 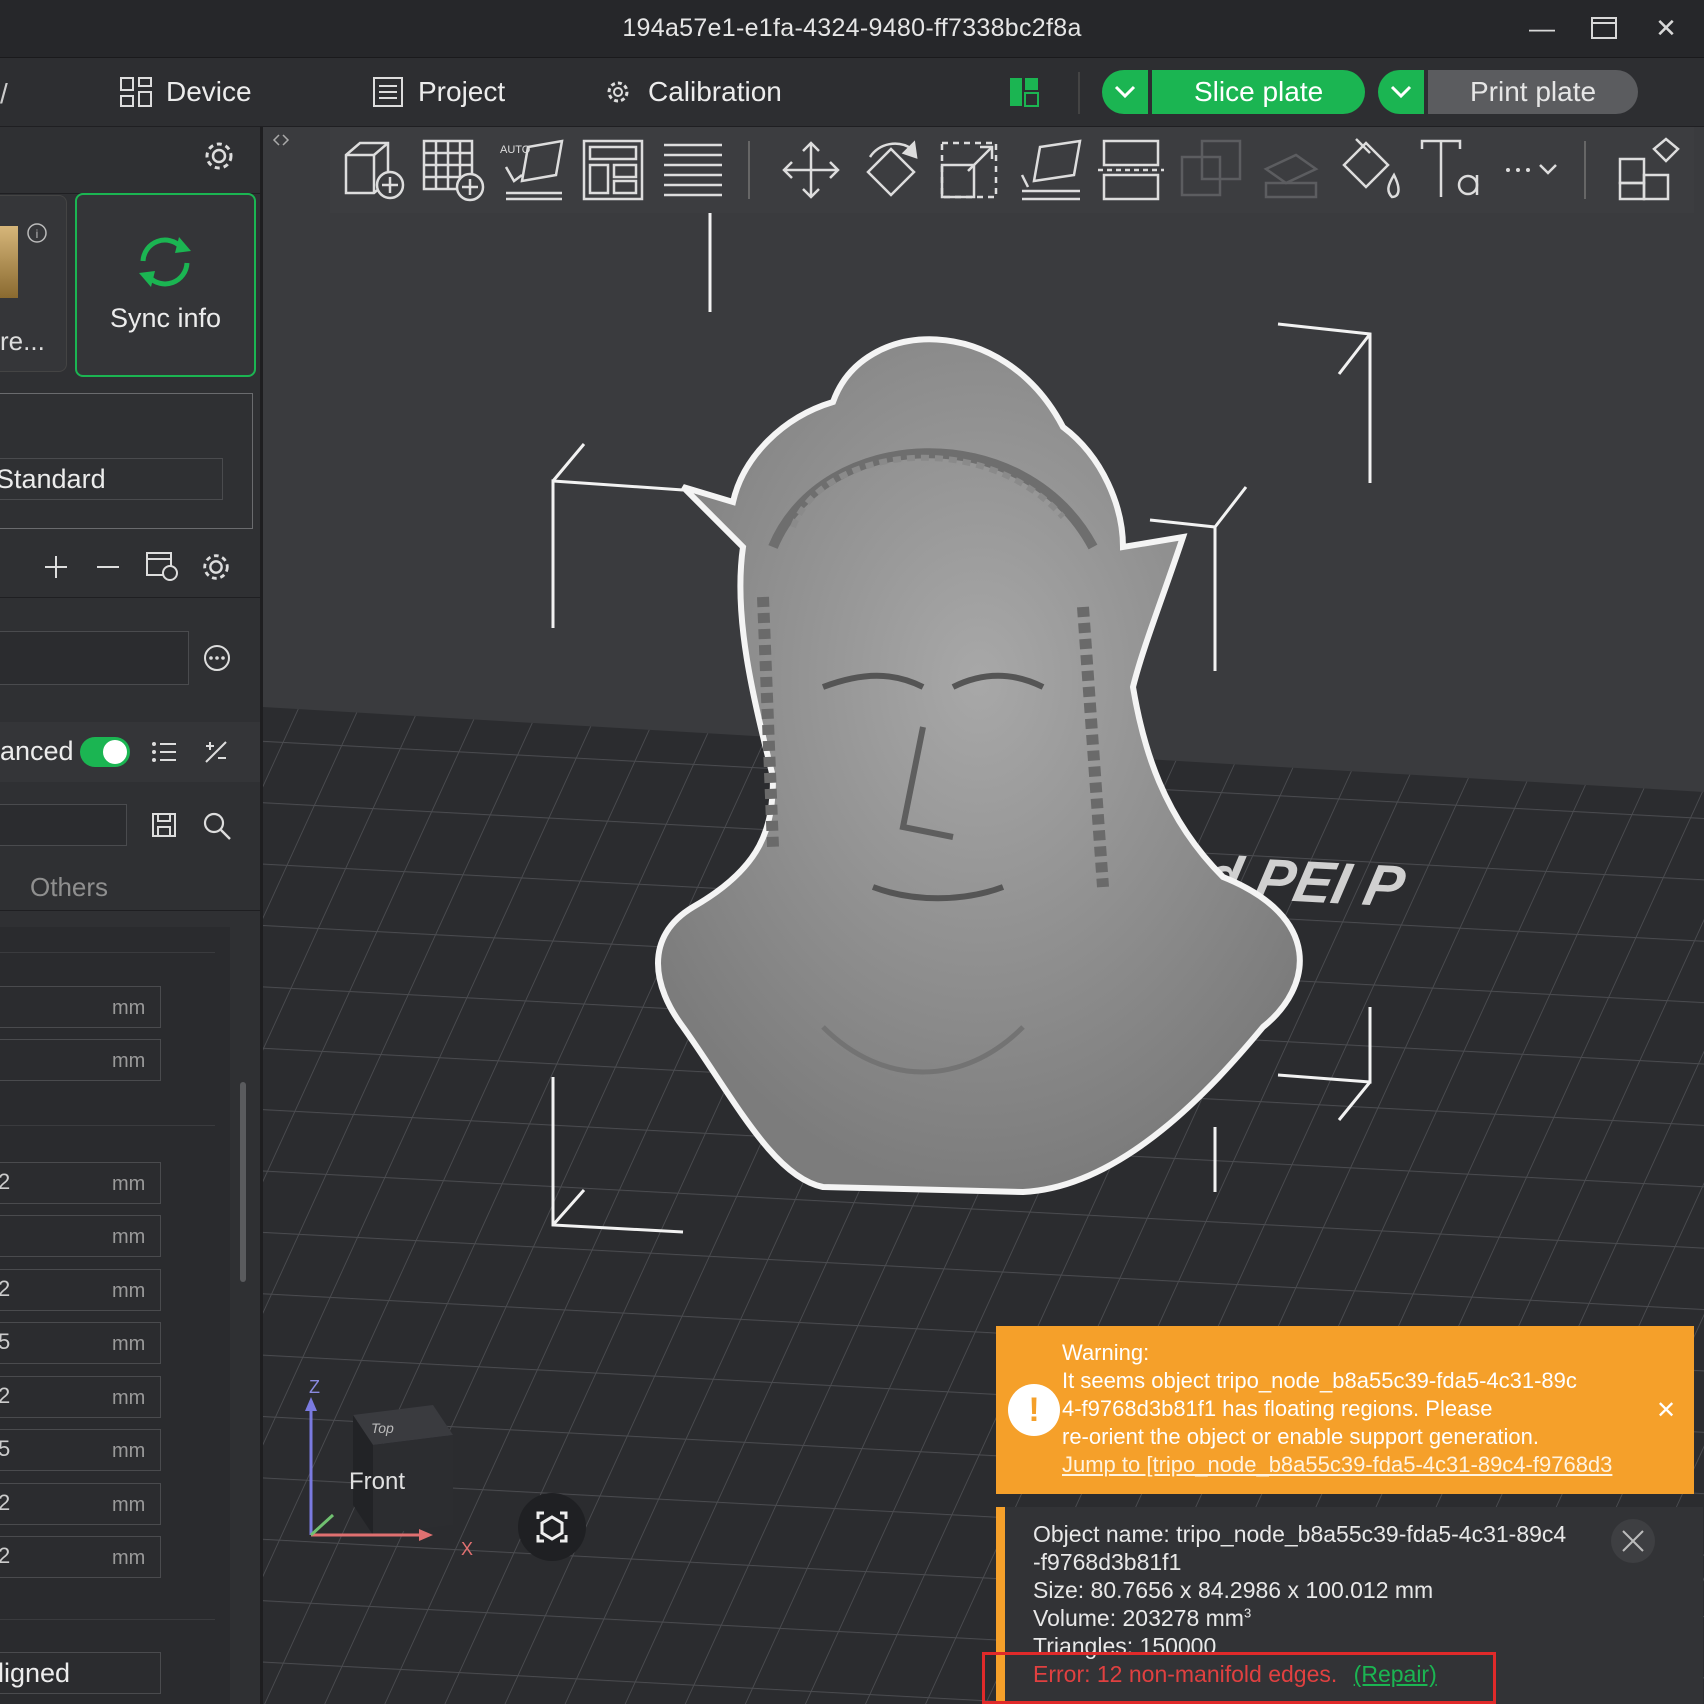 What do you see at coordinates (80, 1343) in the screenshot?
I see `setting-field-6: 5 mm` at bounding box center [80, 1343].